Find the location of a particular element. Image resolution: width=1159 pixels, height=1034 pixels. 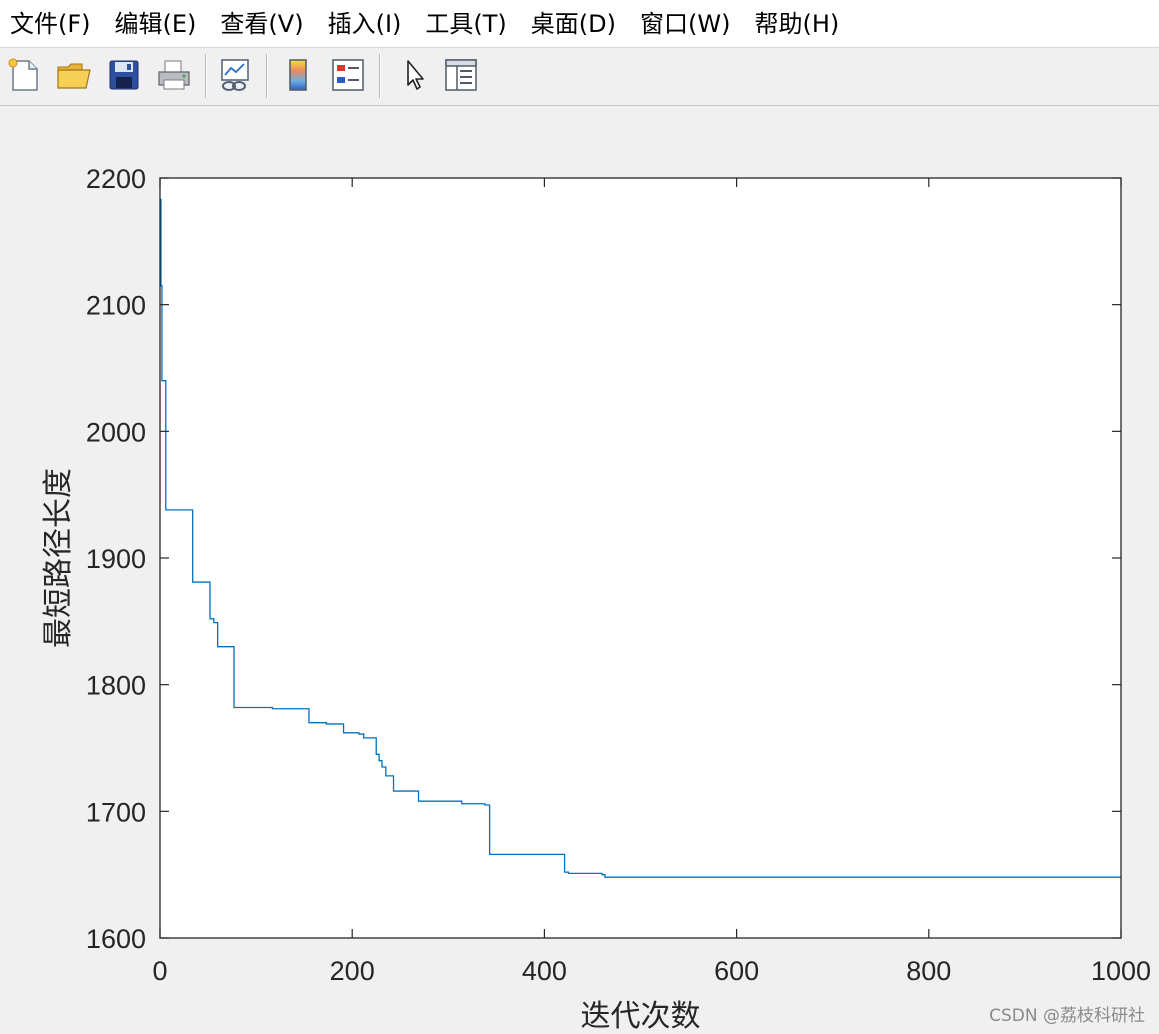

floppy-disk-icon is located at coordinates (124, 75).